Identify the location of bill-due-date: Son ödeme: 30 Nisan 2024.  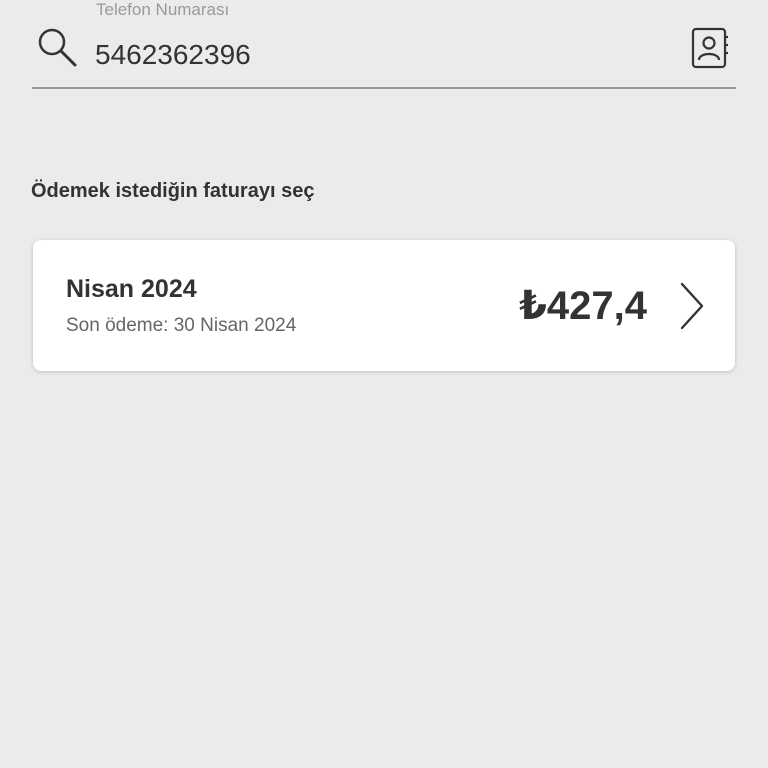
(181, 325).